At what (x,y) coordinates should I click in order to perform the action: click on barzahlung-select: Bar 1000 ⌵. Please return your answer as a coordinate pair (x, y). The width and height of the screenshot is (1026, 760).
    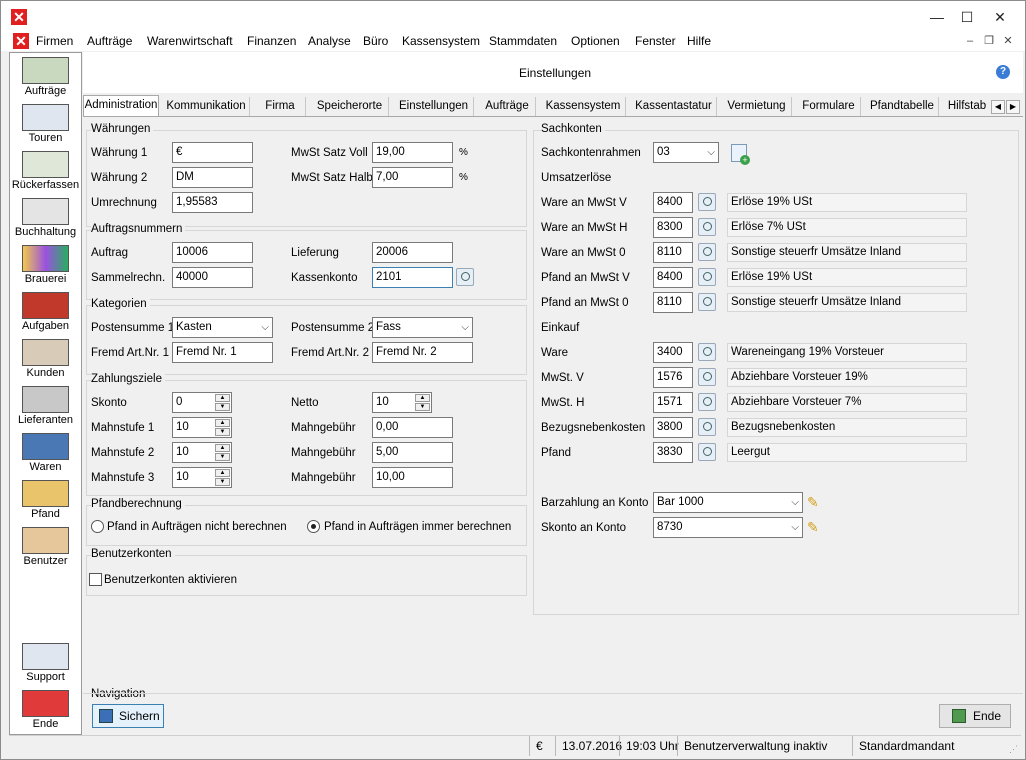
    Looking at the image, I should click on (728, 502).